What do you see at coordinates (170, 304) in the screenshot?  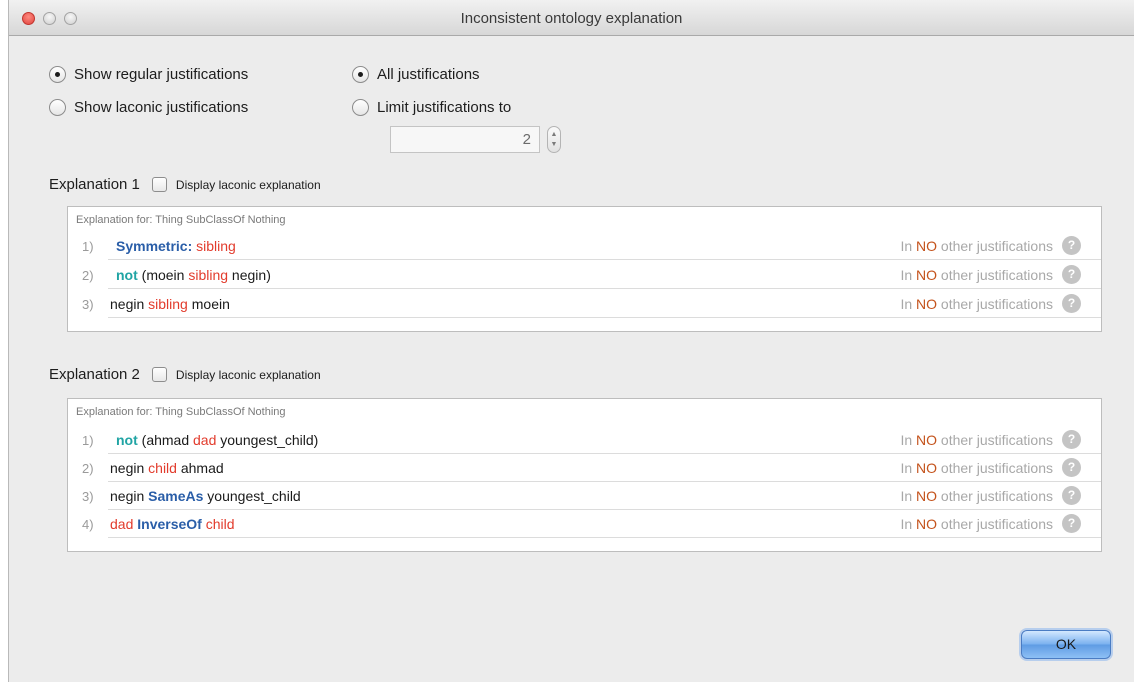 I see `axiom-text: negin sibling moein` at bounding box center [170, 304].